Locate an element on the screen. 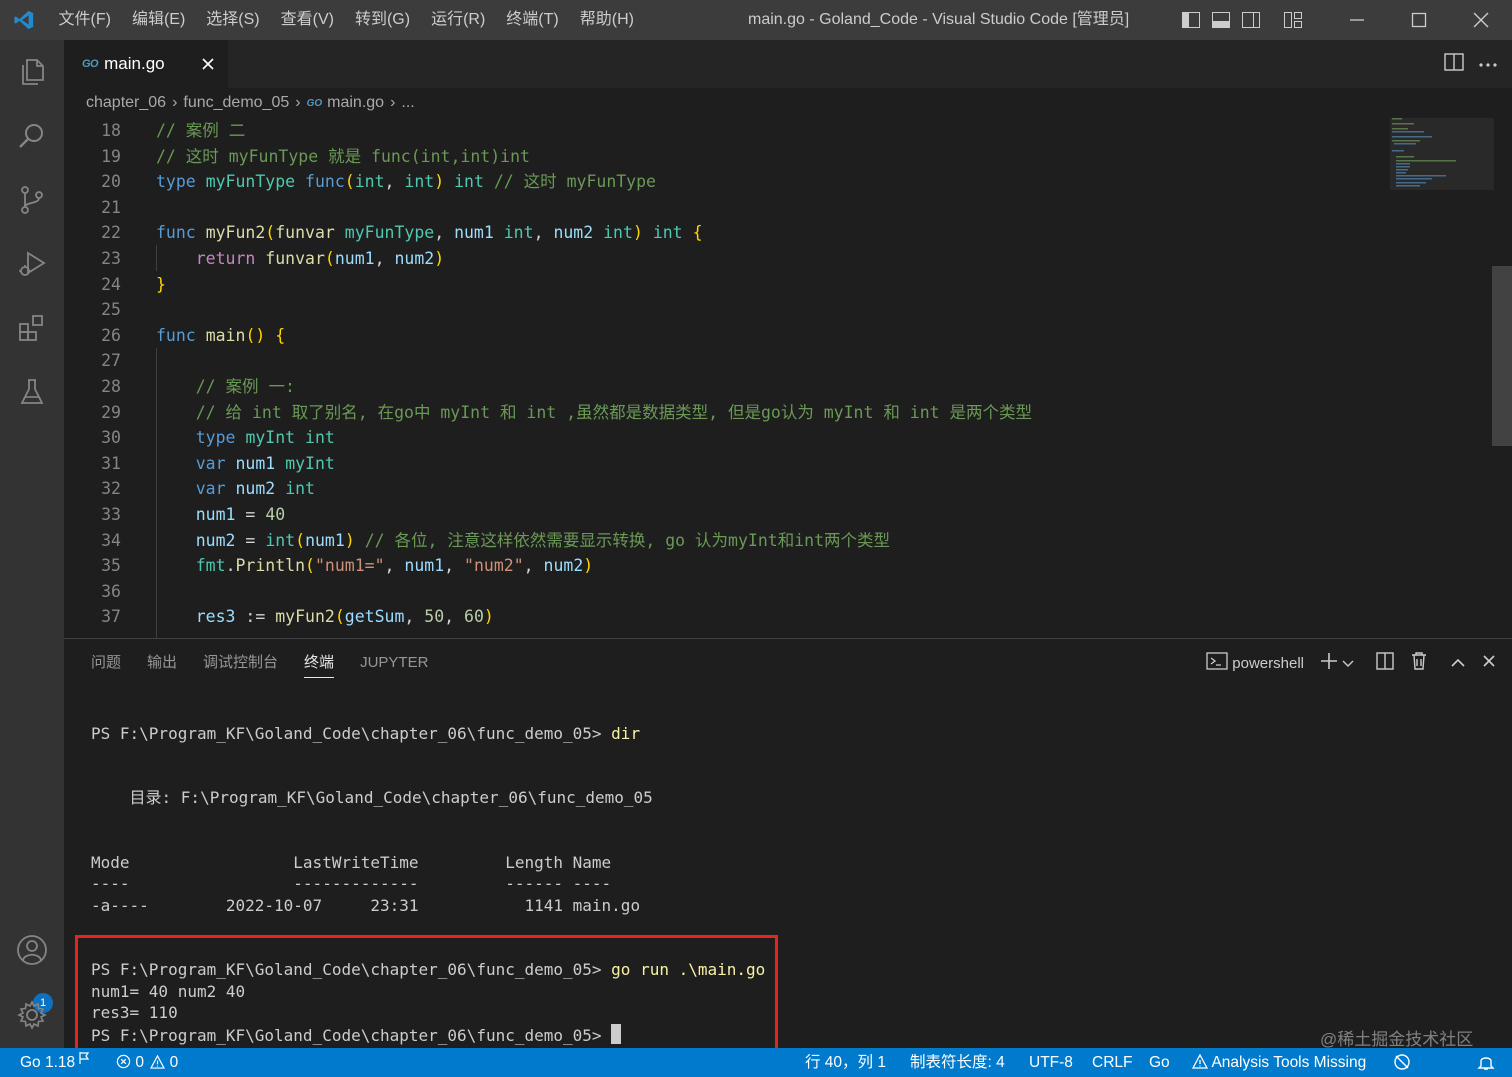 The image size is (1512, 1077). line-text: } is located at coordinates (161, 284).